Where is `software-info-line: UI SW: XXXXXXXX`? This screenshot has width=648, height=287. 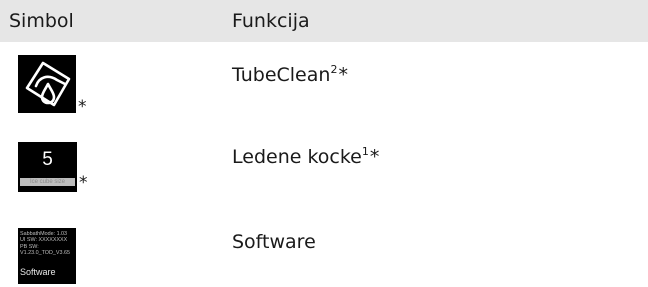 software-info-line: UI SW: XXXXXXXX is located at coordinates (44, 240).